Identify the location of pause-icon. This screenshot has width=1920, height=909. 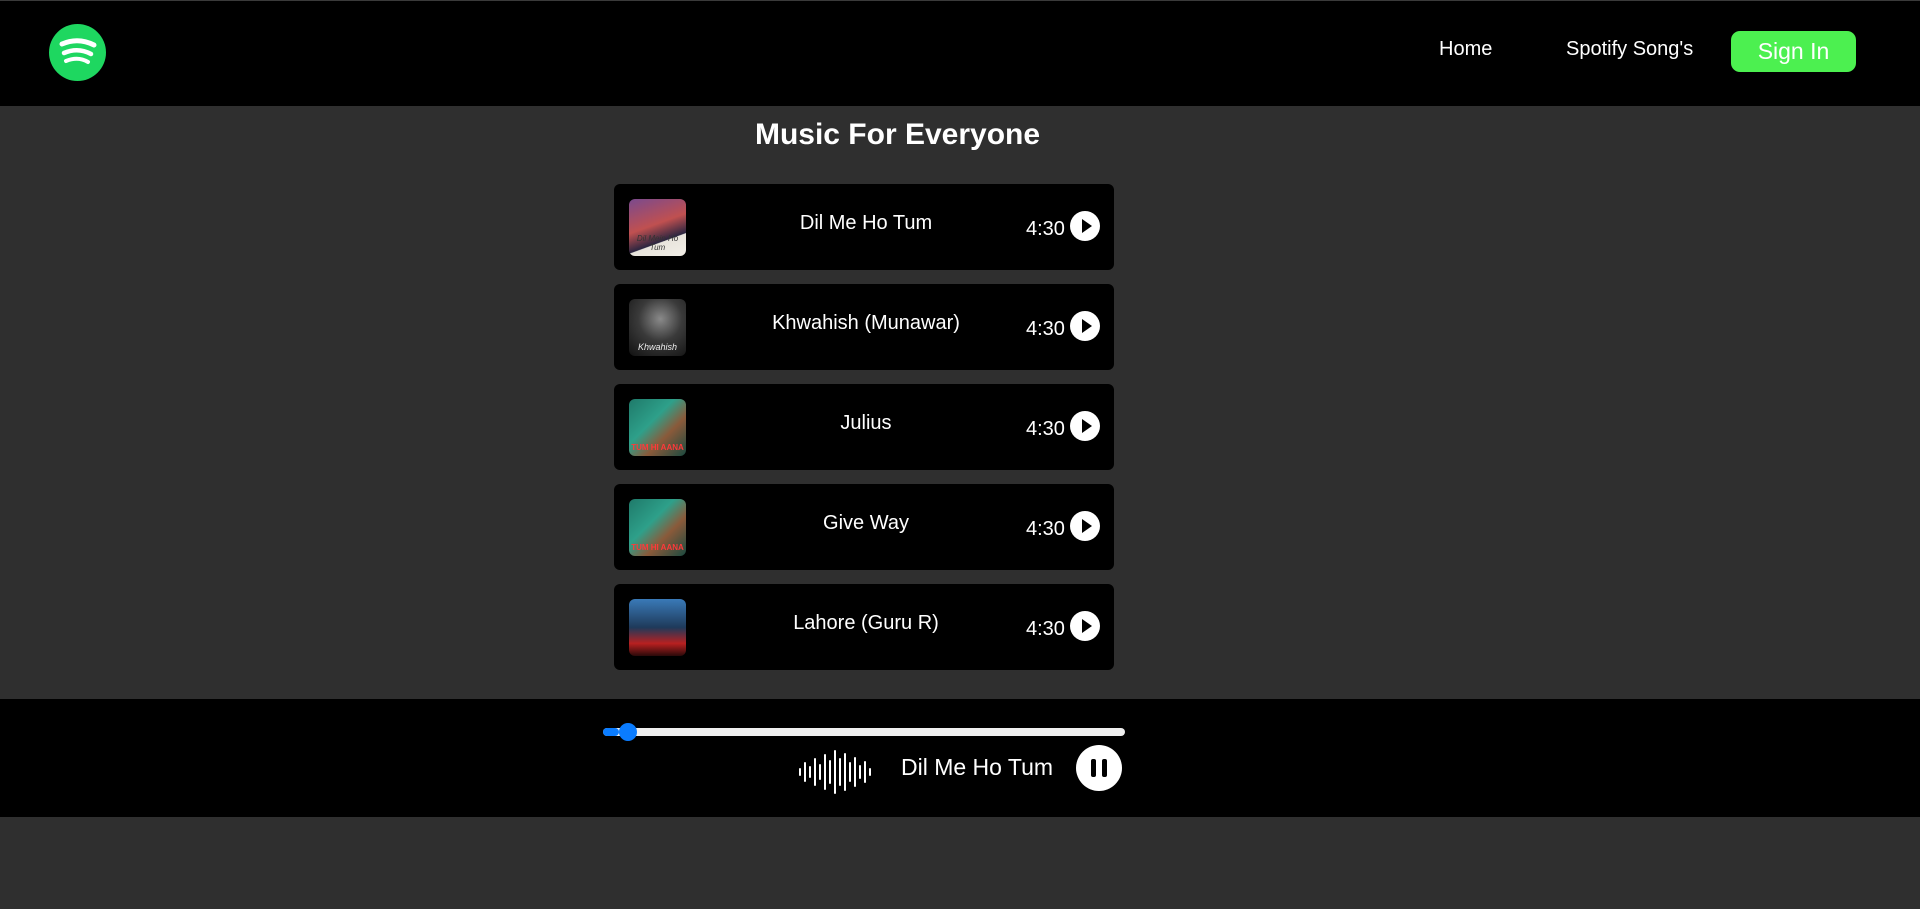
(1099, 768).